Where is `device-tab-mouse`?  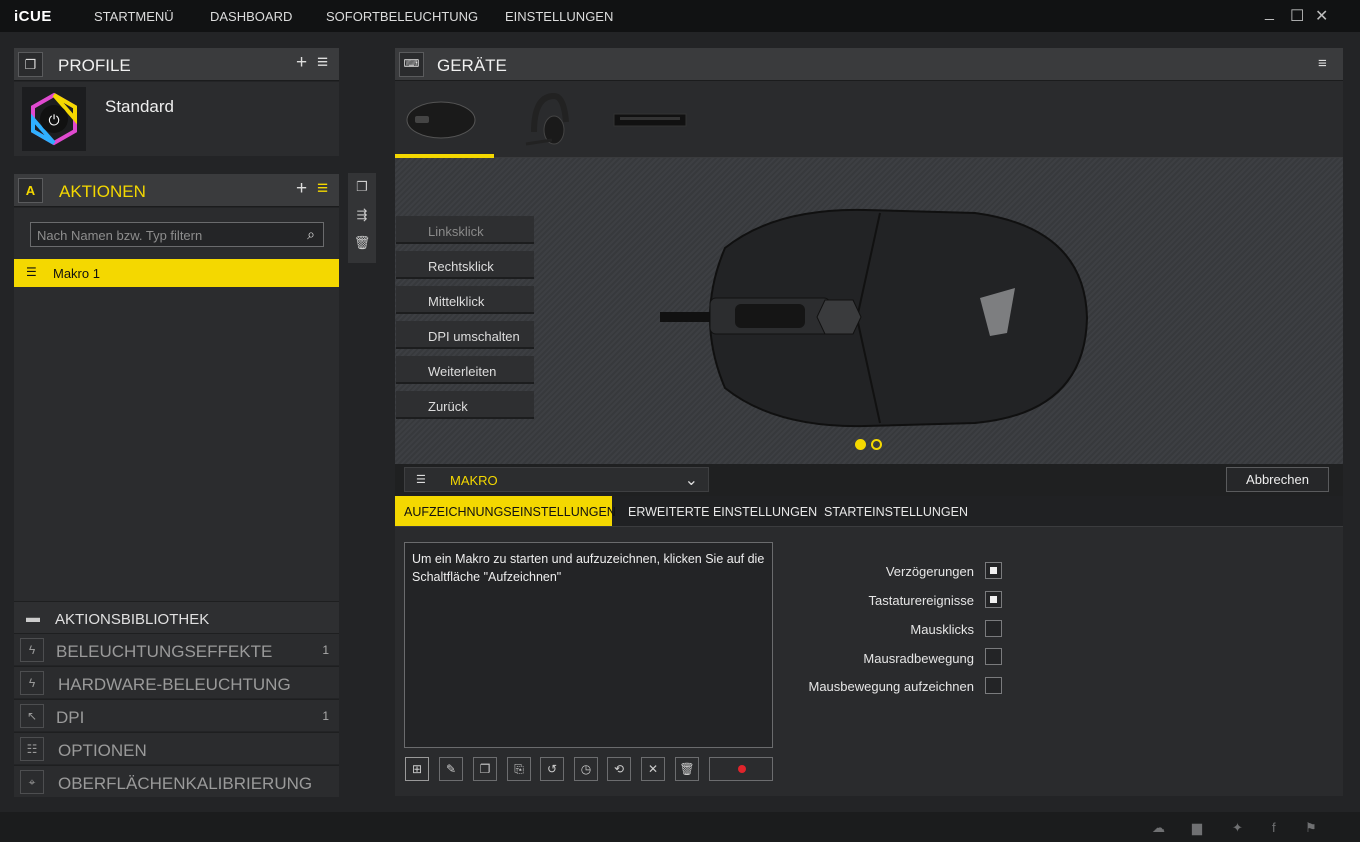 device-tab-mouse is located at coordinates (444, 120).